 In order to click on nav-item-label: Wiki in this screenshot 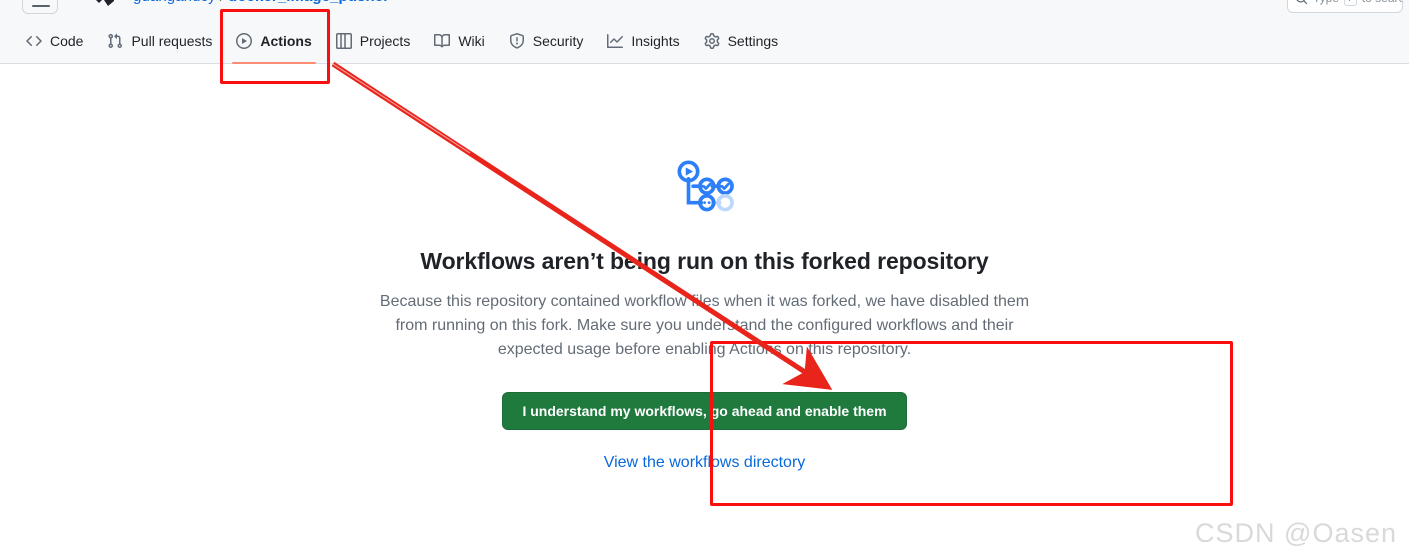, I will do `click(471, 41)`.